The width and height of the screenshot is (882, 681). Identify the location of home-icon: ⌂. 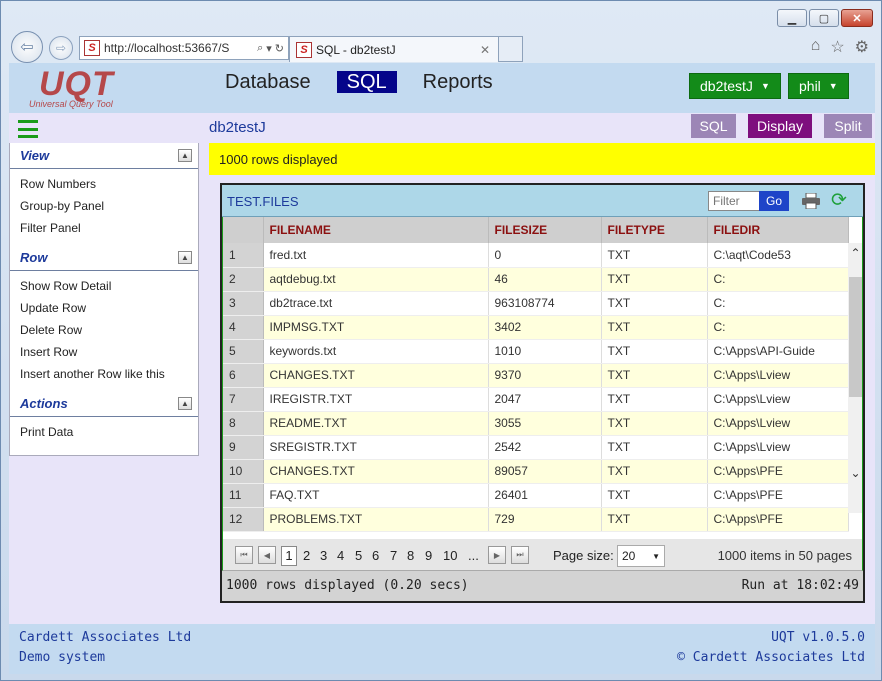
(816, 47).